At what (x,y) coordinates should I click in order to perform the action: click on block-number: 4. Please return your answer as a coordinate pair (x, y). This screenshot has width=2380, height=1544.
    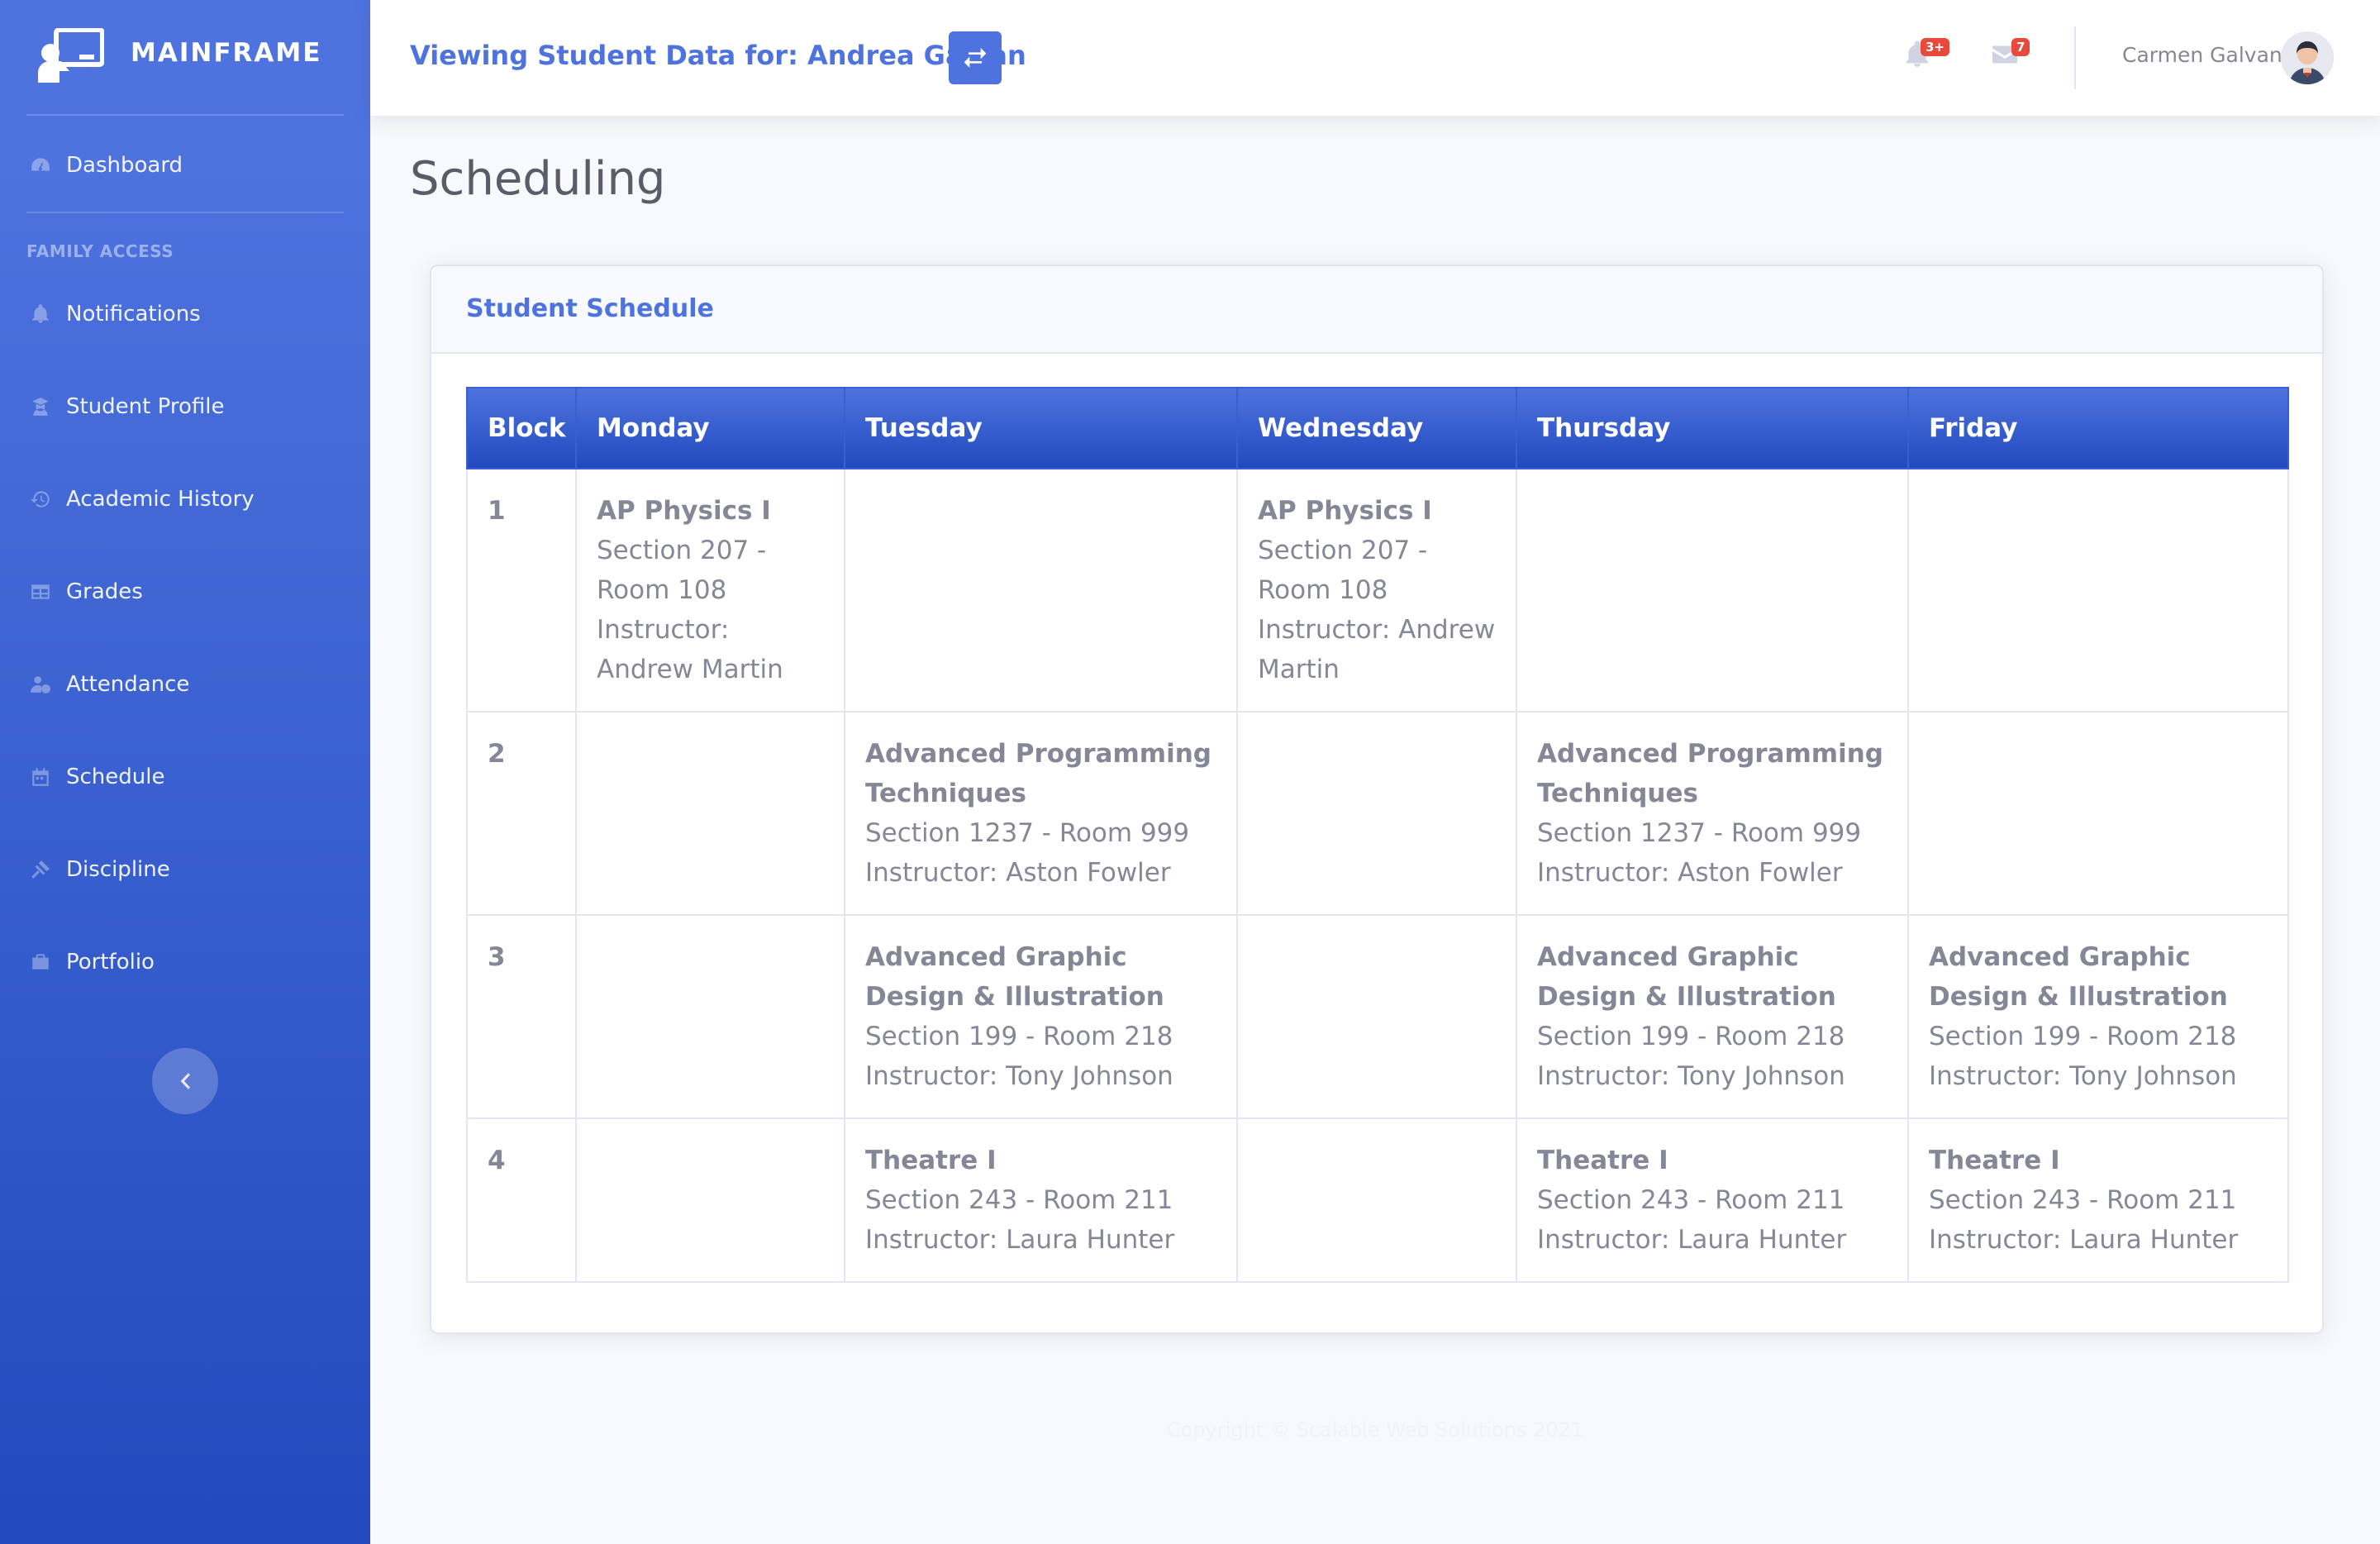
    Looking at the image, I should click on (521, 1200).